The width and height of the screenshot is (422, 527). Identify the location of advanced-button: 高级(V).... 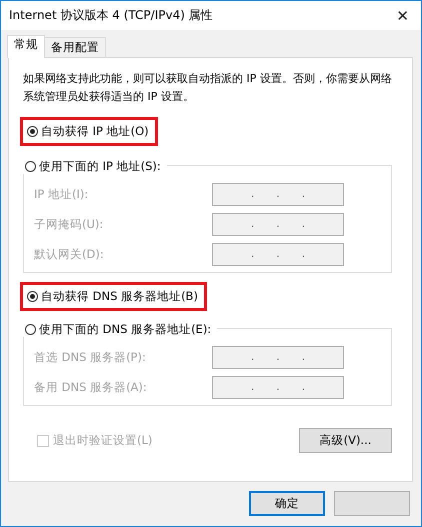
(345, 440).